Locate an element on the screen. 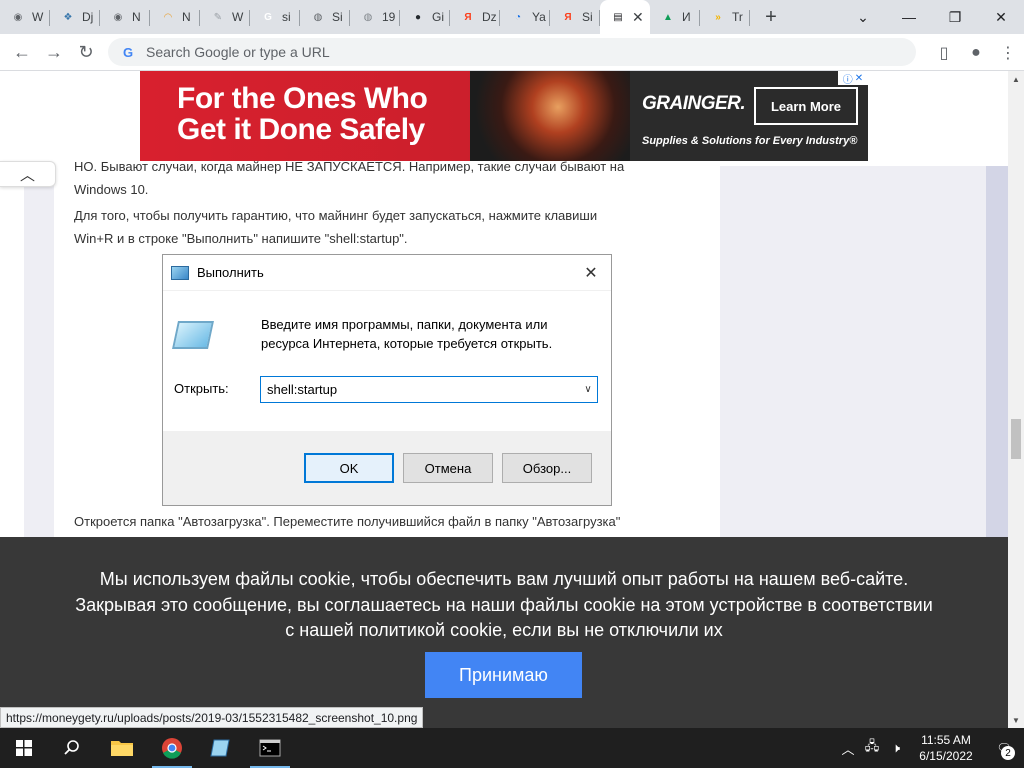  clock-time: 11:55 AM is located at coordinates (946, 740).